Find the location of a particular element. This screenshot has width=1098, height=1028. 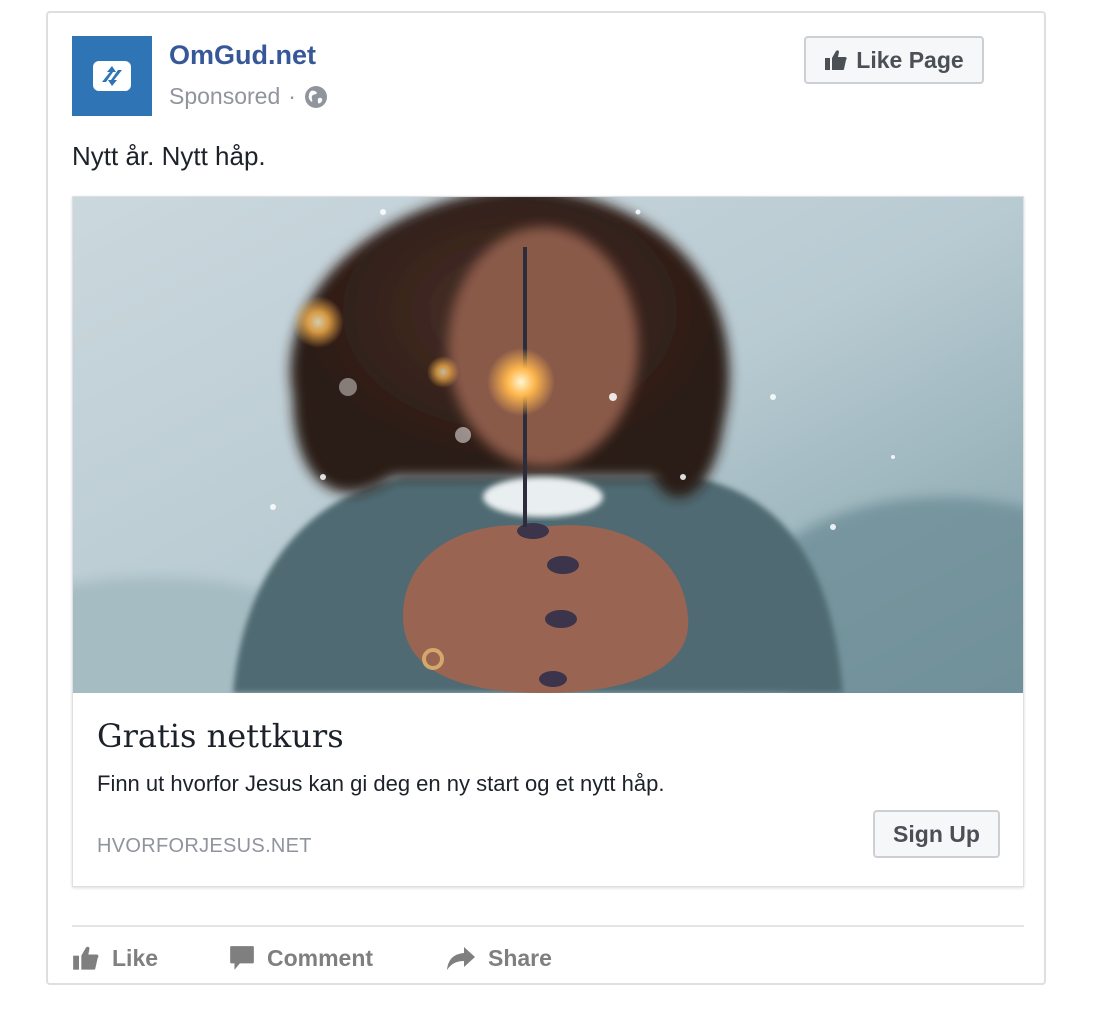

like-page-button: Like Page is located at coordinates (894, 60).